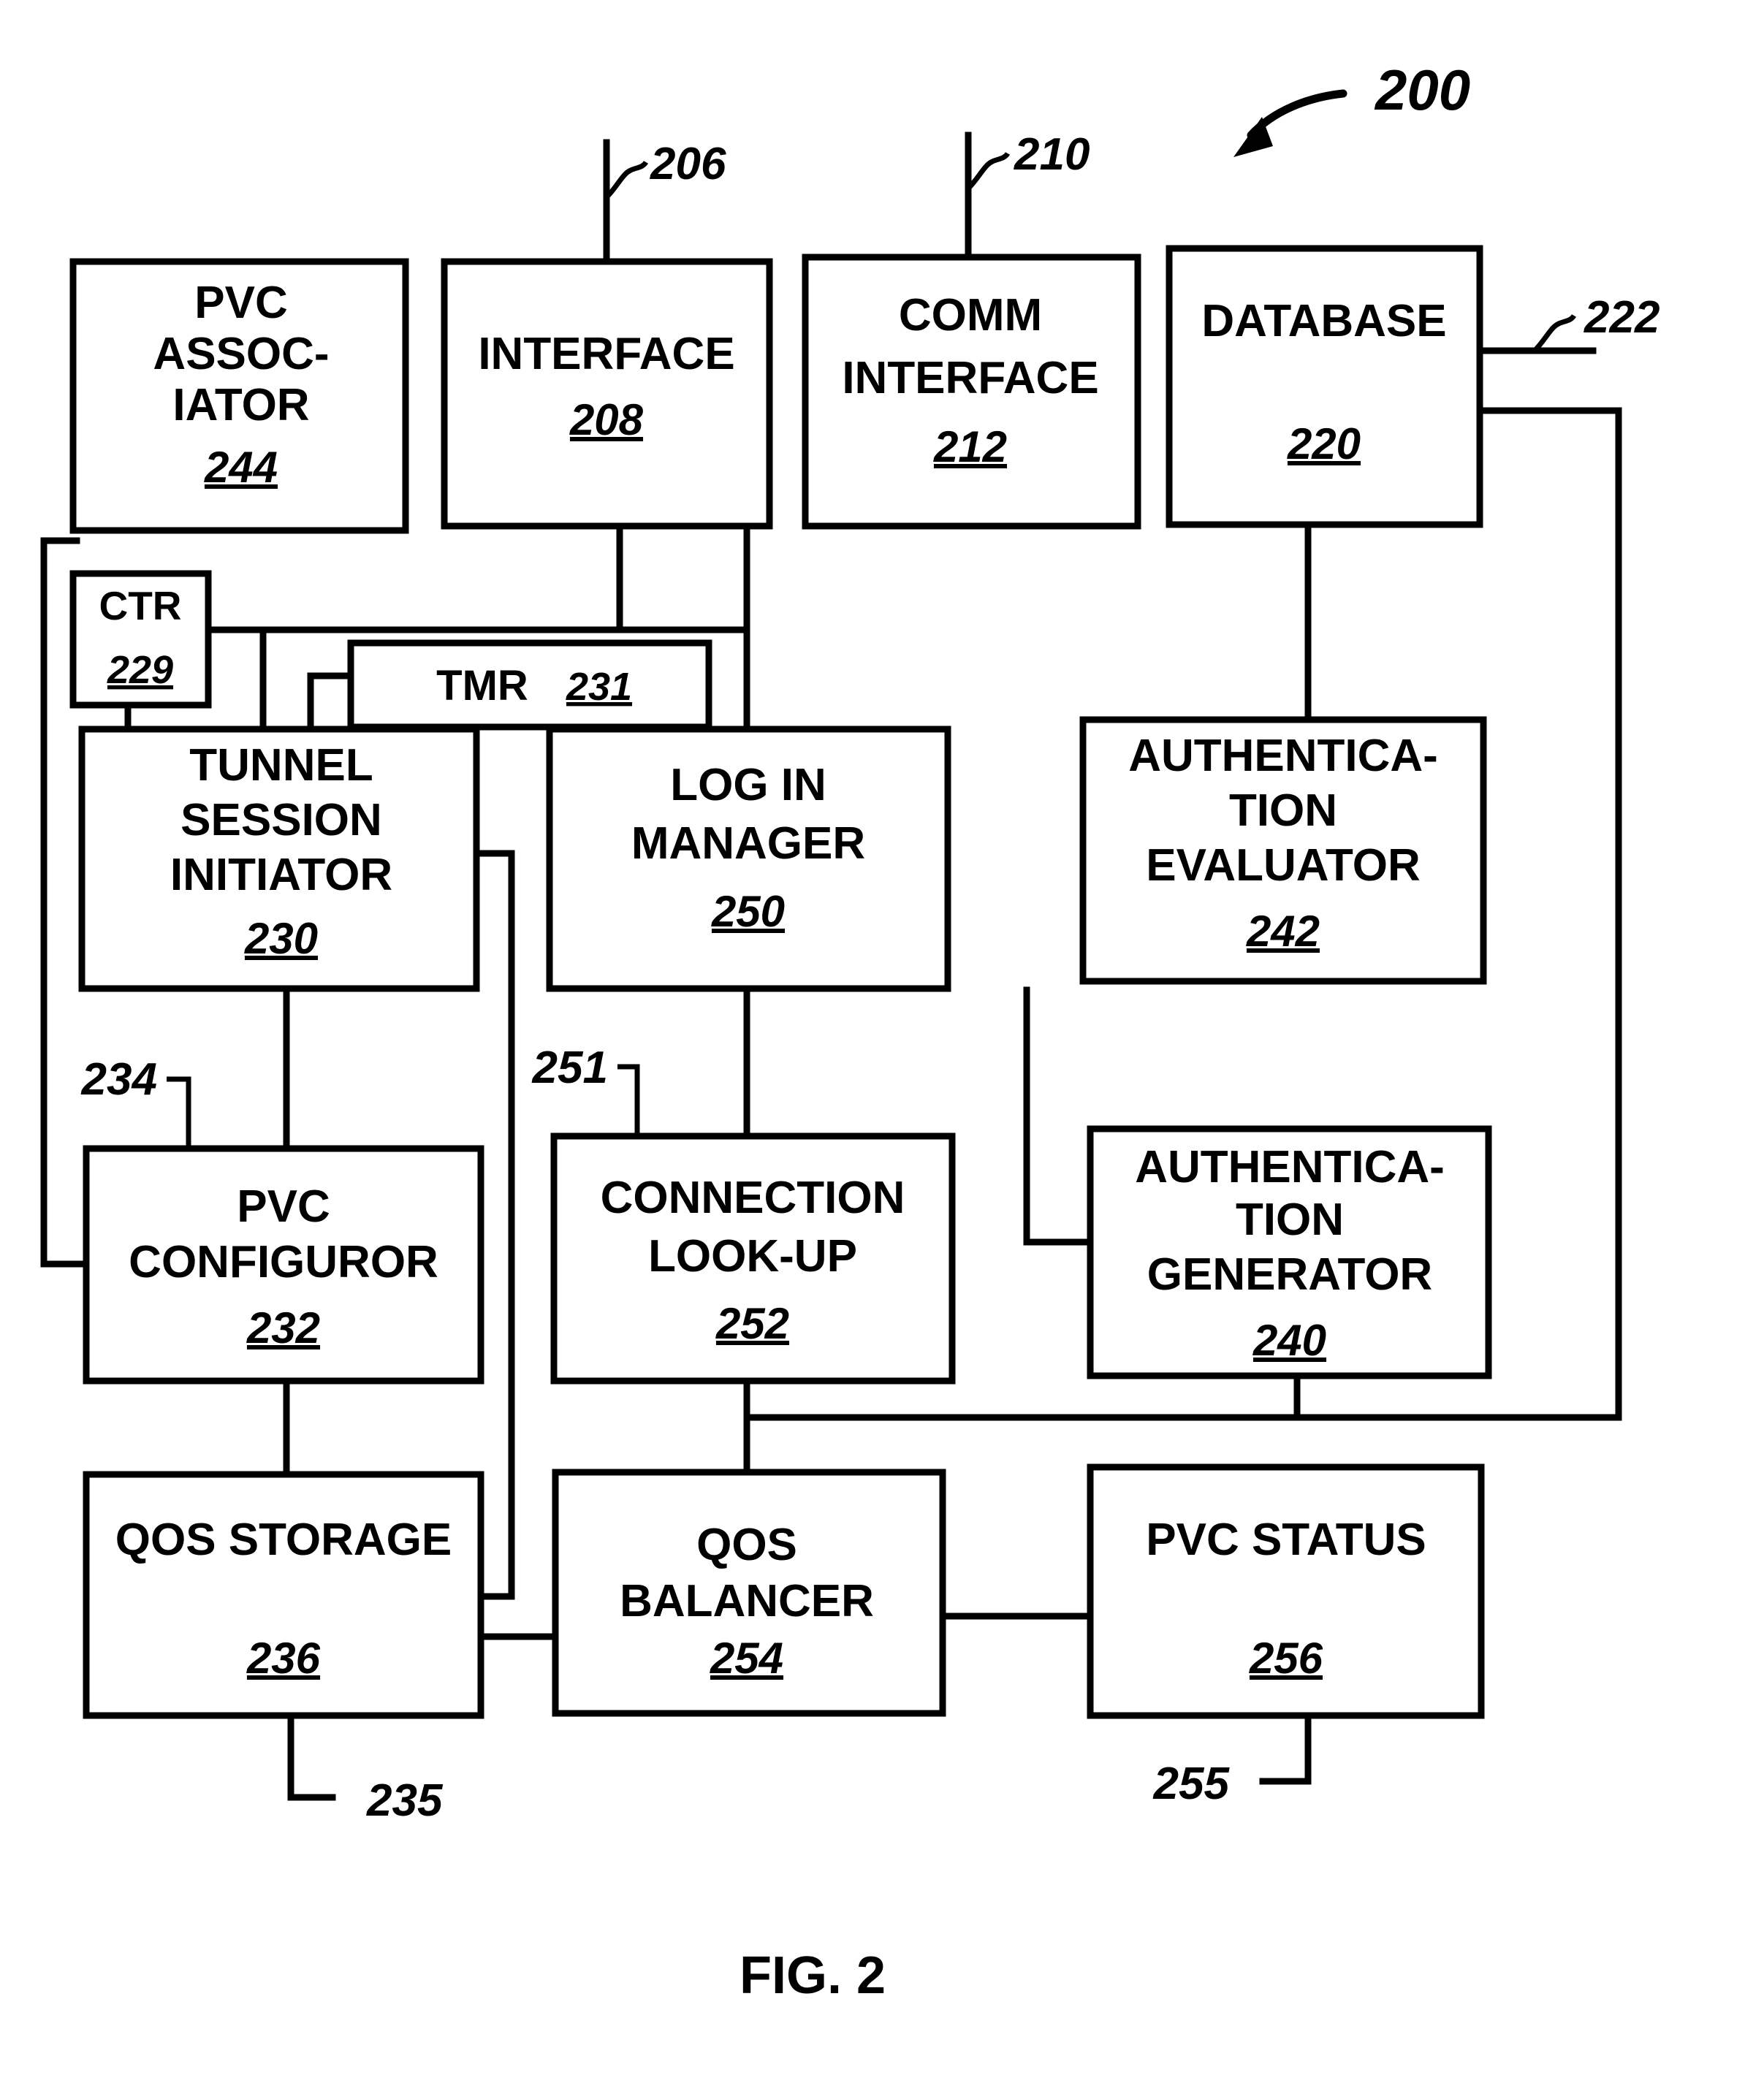 This screenshot has height=2094, width=1764. What do you see at coordinates (1283, 756) in the screenshot?
I see `auth-eval-line-1: AUTHENTICA-` at bounding box center [1283, 756].